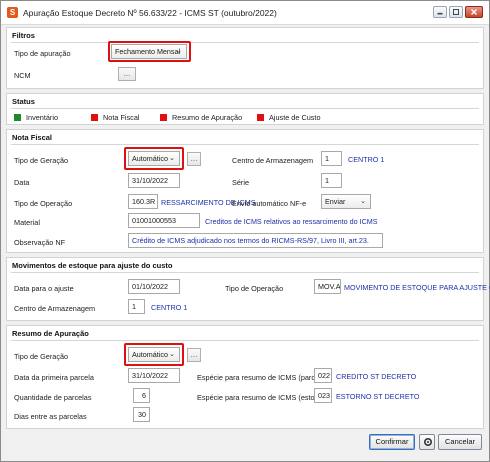  Describe the element at coordinates (143, 201) in the screenshot. I see `tipo-operacao-input: 160.3R` at that location.